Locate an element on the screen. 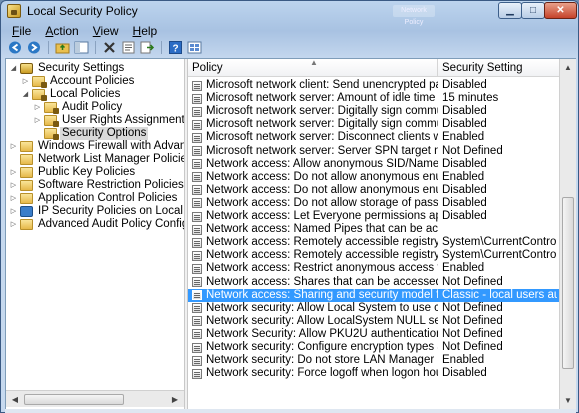  scroll-up-icon: ▲ is located at coordinates (568, 67).